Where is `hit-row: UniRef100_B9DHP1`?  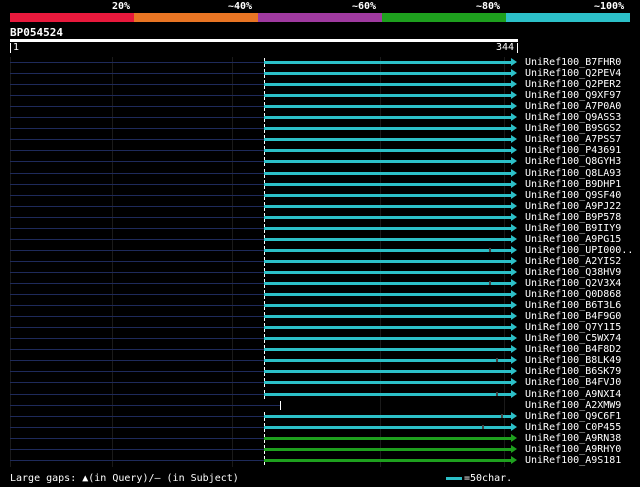 hit-row: UniRef100_B9DHP1 is located at coordinates (320, 184).